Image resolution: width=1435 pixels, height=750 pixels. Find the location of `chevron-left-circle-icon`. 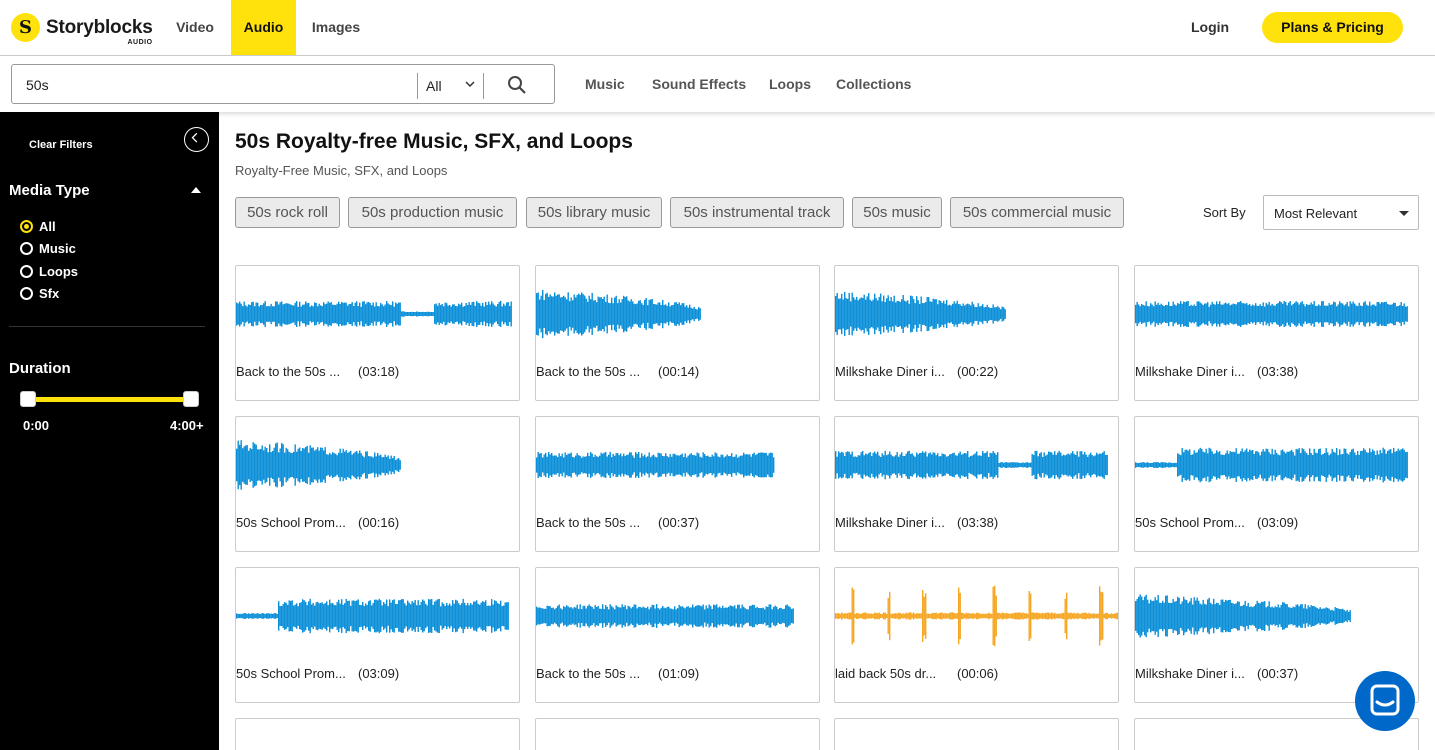

chevron-left-circle-icon is located at coordinates (196, 139).